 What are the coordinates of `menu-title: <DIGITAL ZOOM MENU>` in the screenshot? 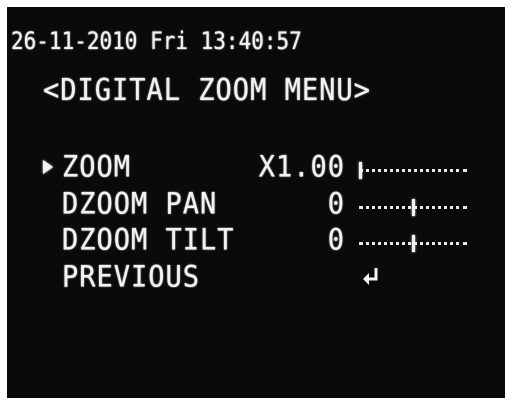 It's located at (207, 90).